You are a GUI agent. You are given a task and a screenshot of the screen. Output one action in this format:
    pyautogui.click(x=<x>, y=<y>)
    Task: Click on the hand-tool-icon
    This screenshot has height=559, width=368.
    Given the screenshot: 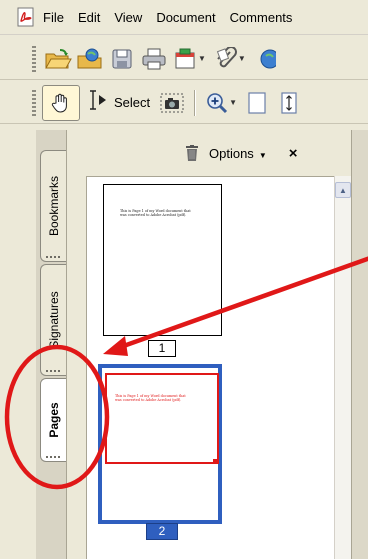 What is the action you would take?
    pyautogui.click(x=61, y=102)
    